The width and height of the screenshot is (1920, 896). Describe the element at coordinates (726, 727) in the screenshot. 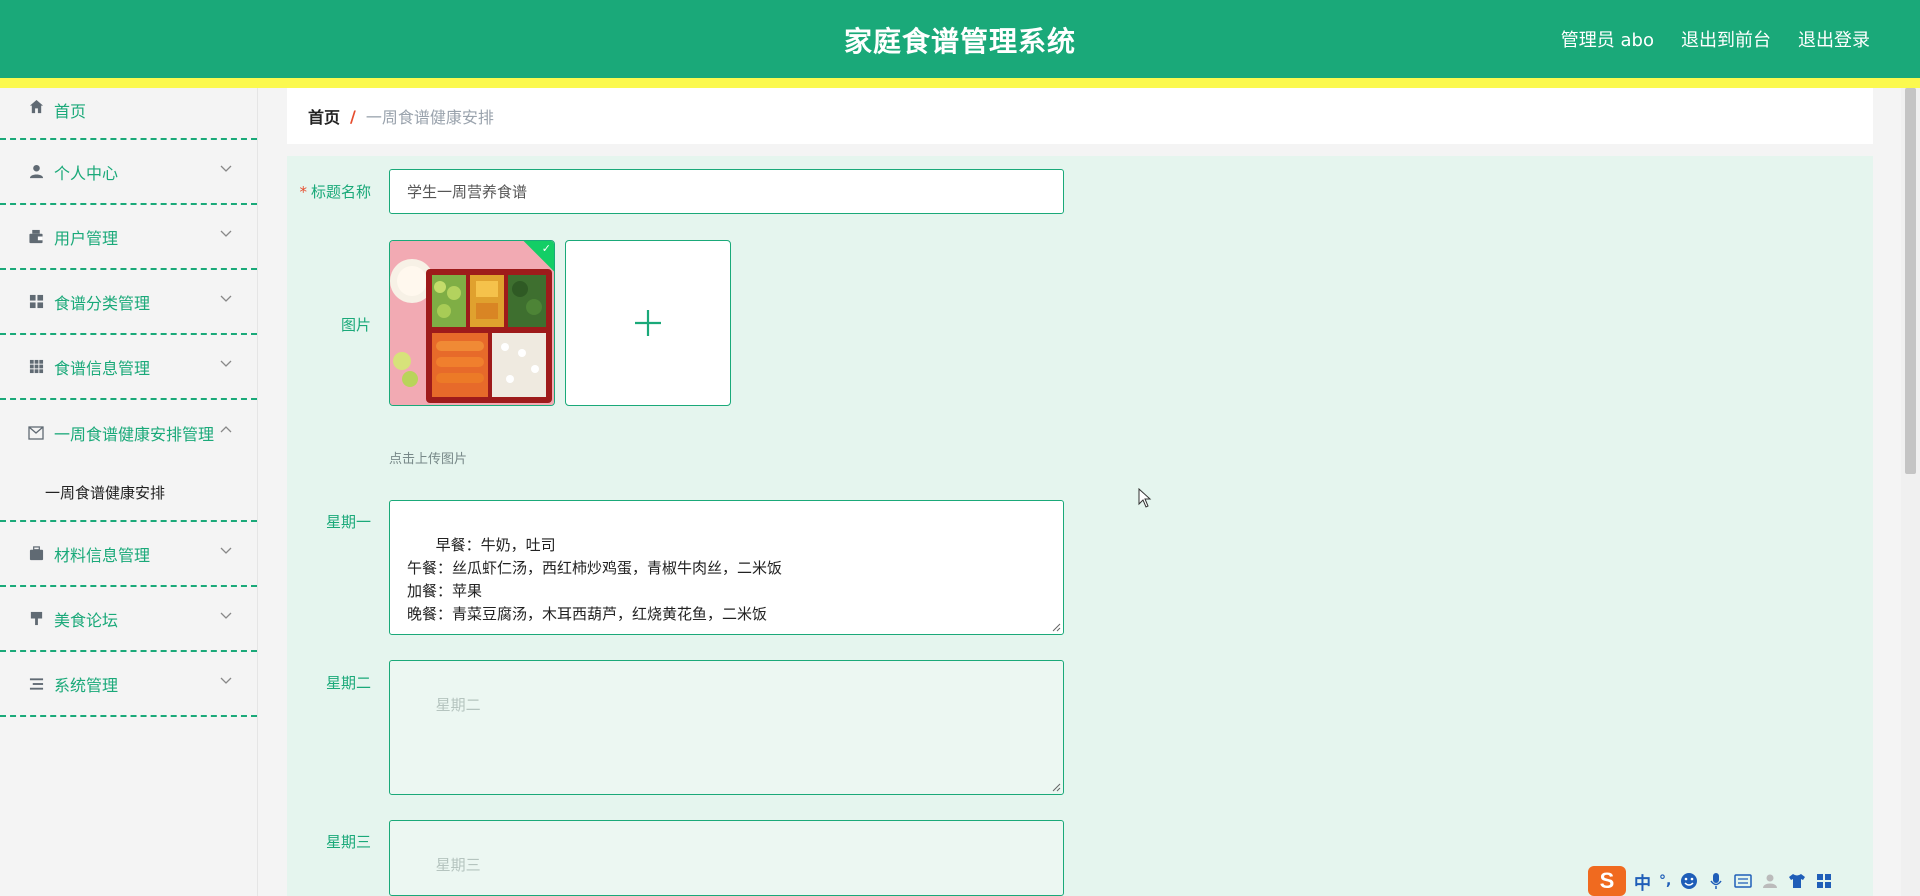

I see `tuesday-textarea: 星期二` at that location.